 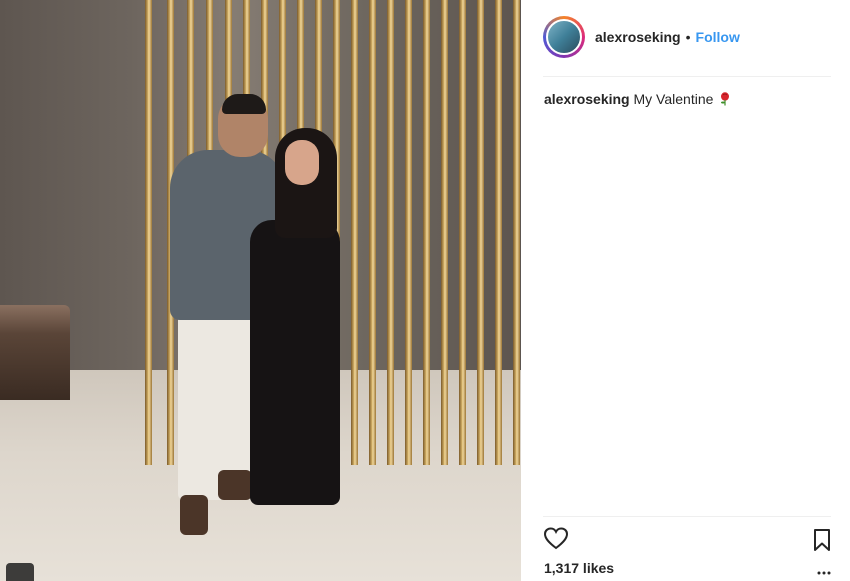 I want to click on caption-username: alexroseking, so click(x=587, y=99).